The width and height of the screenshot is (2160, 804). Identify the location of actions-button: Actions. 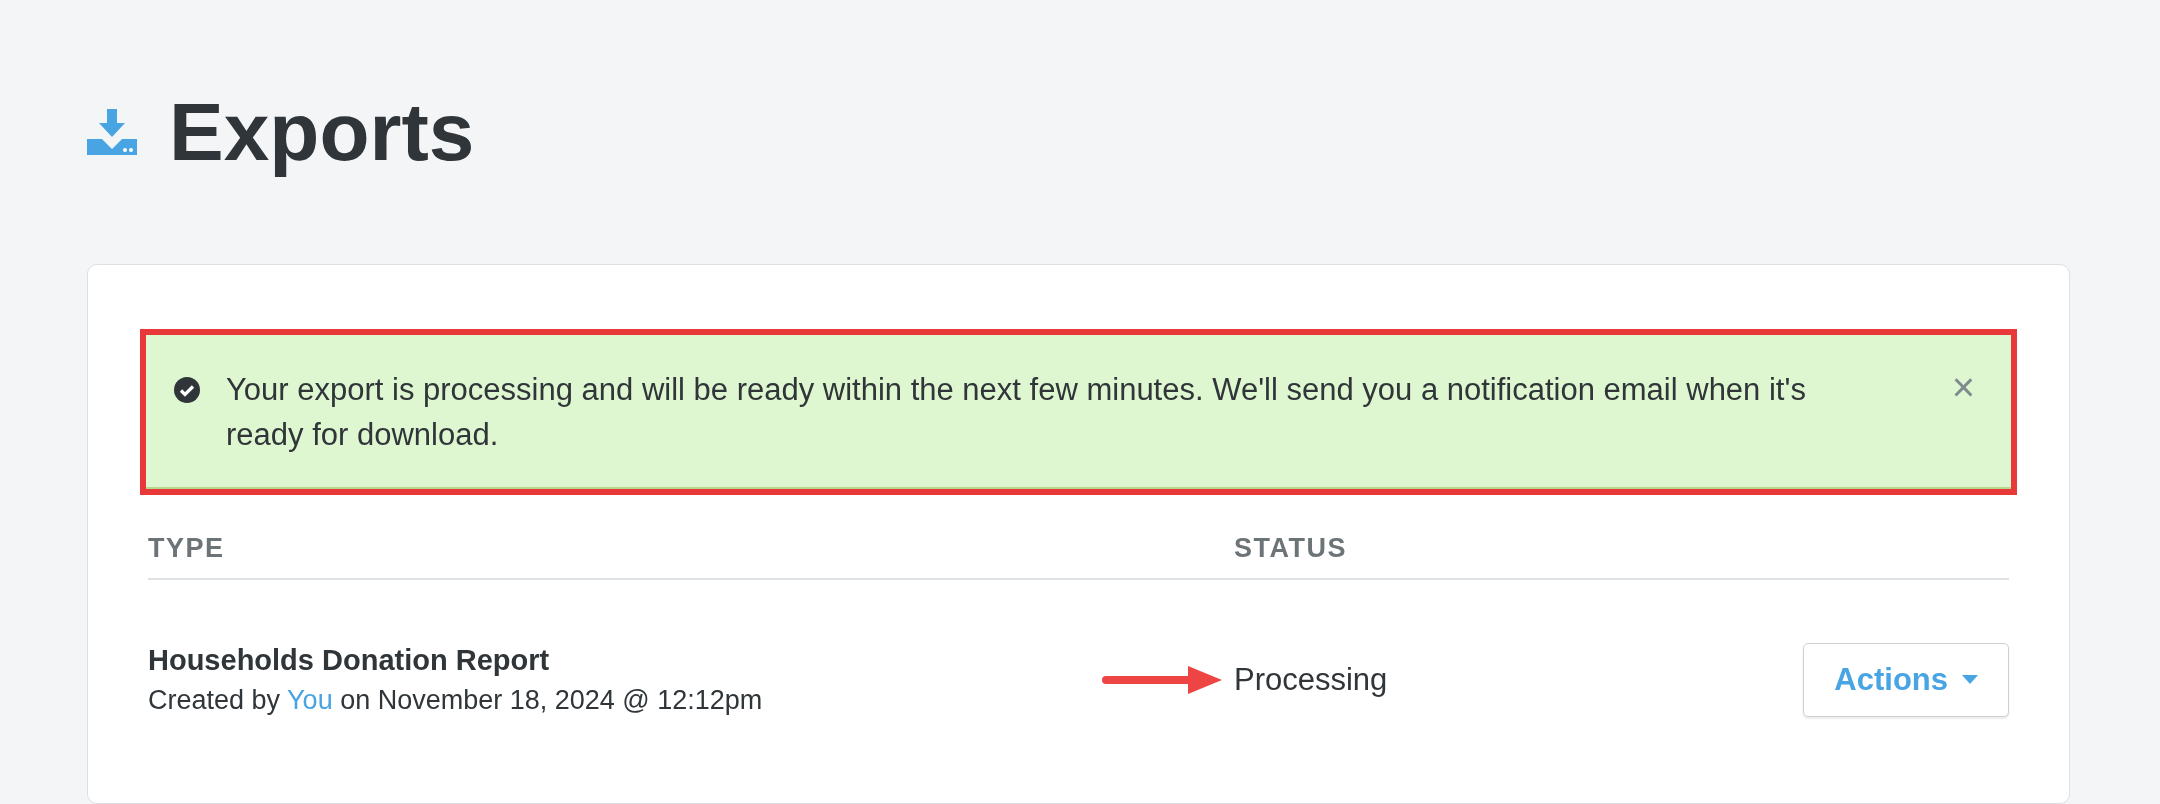
(1906, 680).